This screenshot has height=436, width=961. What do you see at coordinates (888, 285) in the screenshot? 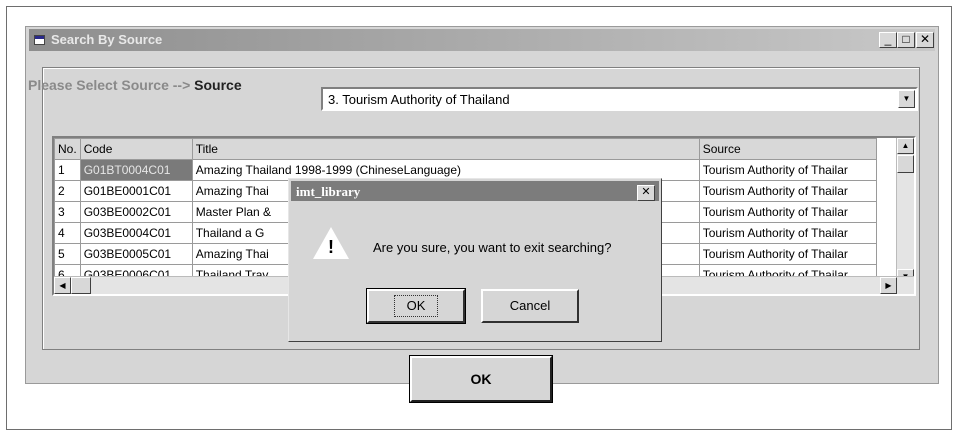
I see `scroll-right-icon: ▶` at bounding box center [888, 285].